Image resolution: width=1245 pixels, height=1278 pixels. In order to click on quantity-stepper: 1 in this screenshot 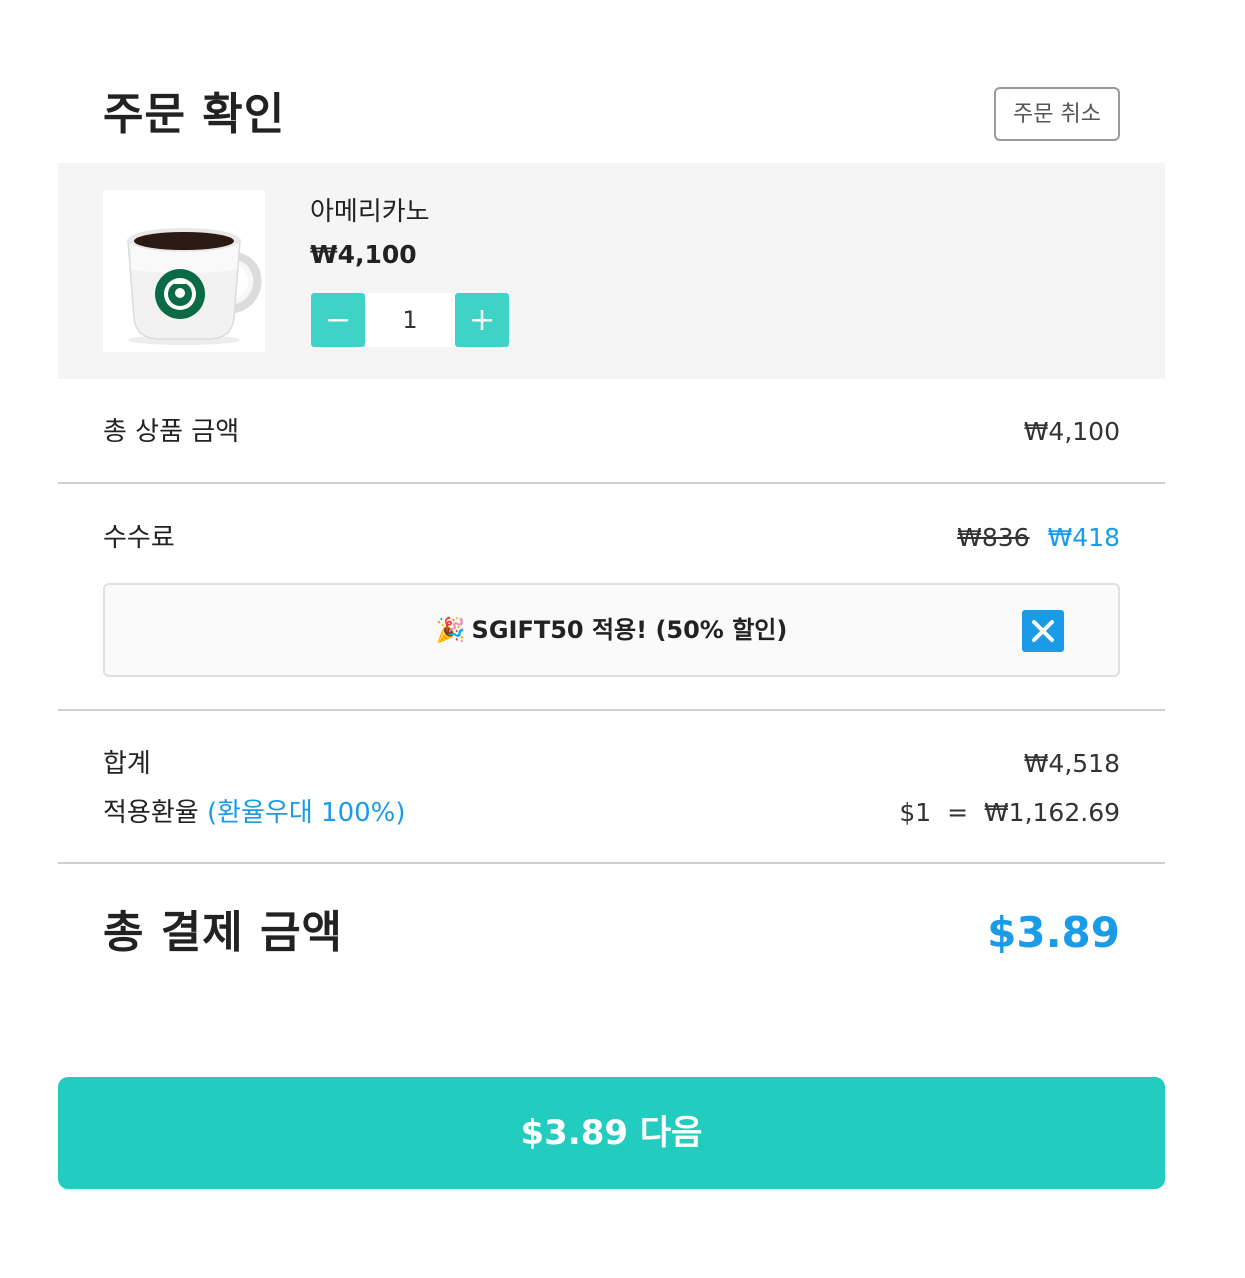, I will do `click(410, 320)`.